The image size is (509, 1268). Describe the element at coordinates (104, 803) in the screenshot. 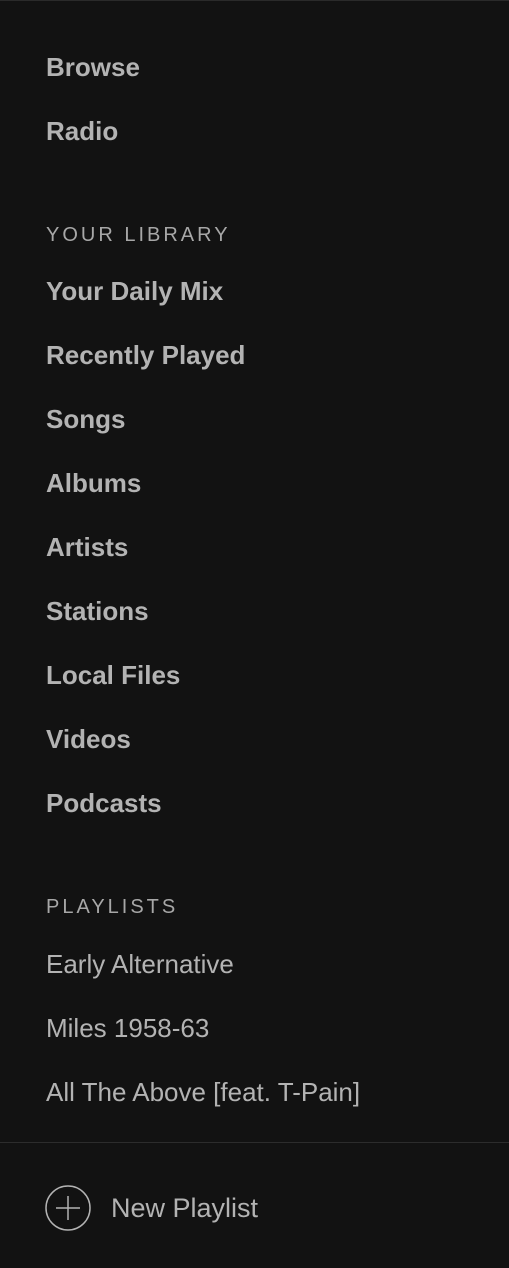

I see `library-item-podcasts: Podcasts` at that location.